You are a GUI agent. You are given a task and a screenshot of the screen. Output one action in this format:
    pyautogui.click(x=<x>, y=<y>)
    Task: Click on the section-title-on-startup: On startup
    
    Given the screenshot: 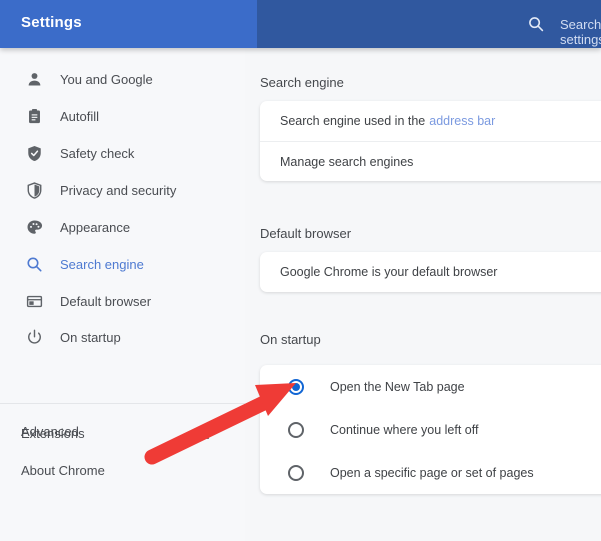 What is the action you would take?
    pyautogui.click(x=290, y=339)
    